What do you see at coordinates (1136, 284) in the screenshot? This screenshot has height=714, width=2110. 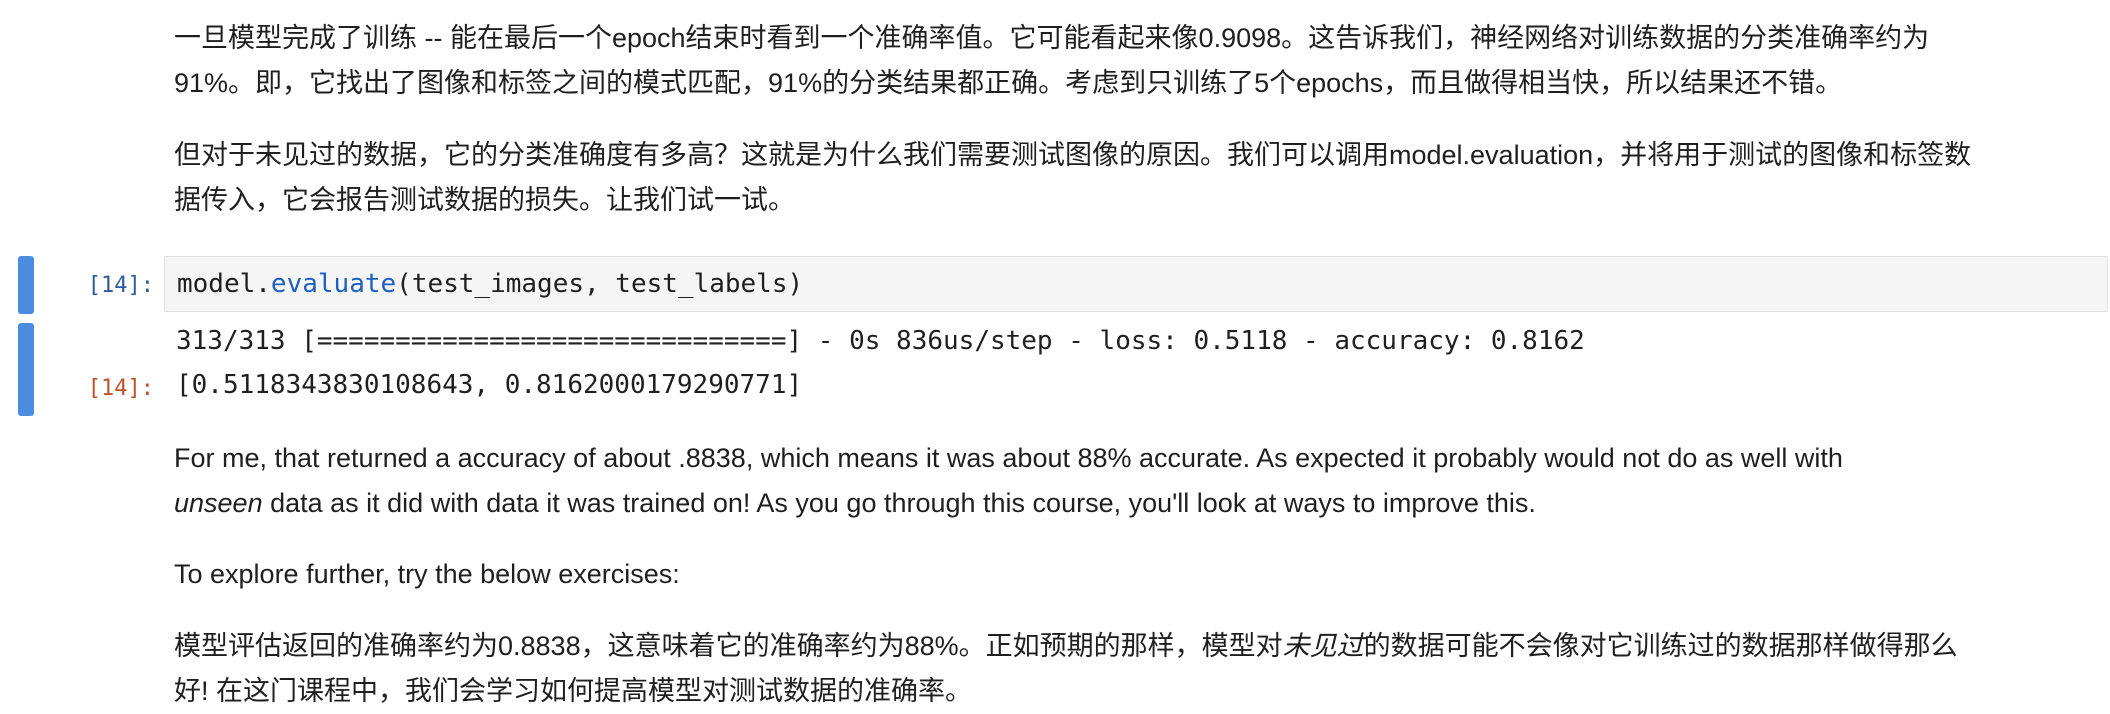 I see `code-input-editor: model.evaluate(test_images, test_labels)` at bounding box center [1136, 284].